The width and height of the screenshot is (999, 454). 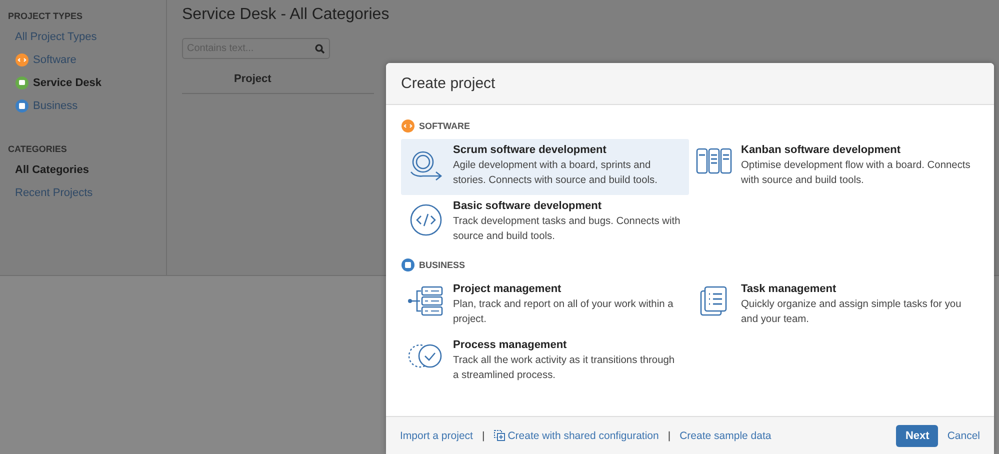 I want to click on option-title: Process management, so click(x=510, y=345).